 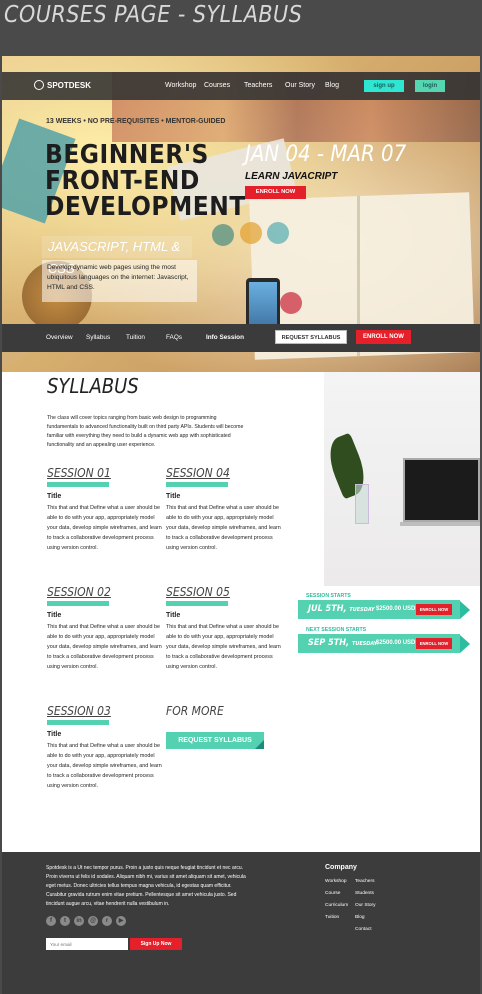 What do you see at coordinates (291, 303) in the screenshot?
I see `hero-photo-logo-lg` at bounding box center [291, 303].